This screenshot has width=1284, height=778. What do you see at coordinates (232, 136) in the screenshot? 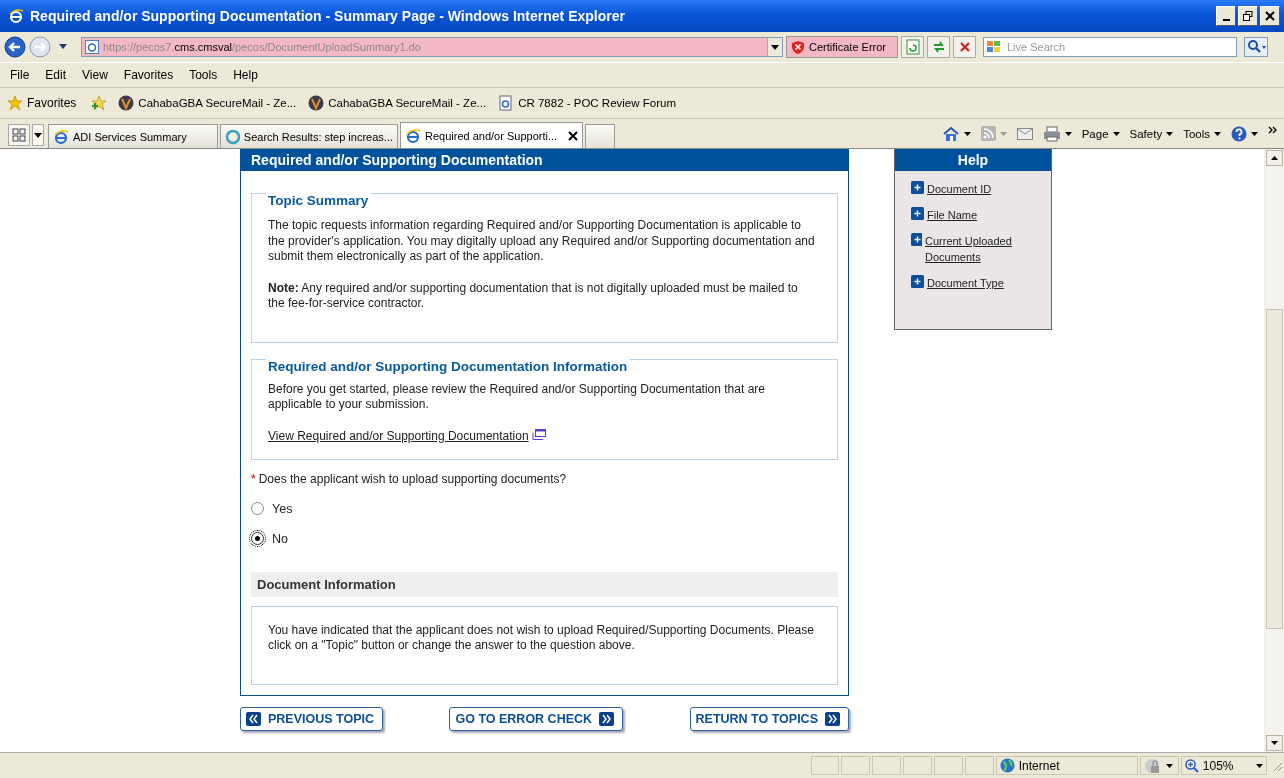
I see `loading-ring-icon` at bounding box center [232, 136].